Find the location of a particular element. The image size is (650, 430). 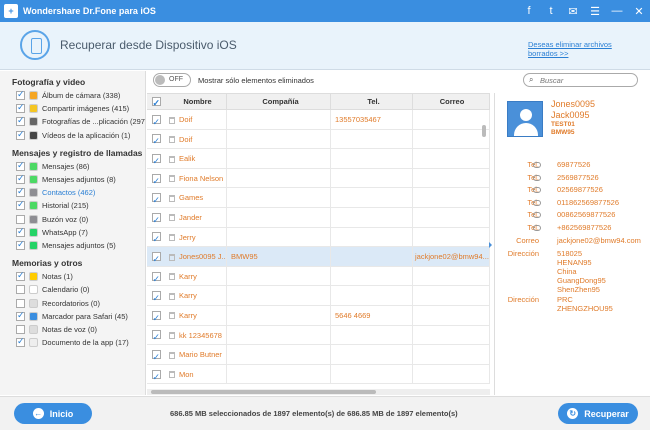

search-icon: ⌕ is located at coordinates (531, 79).